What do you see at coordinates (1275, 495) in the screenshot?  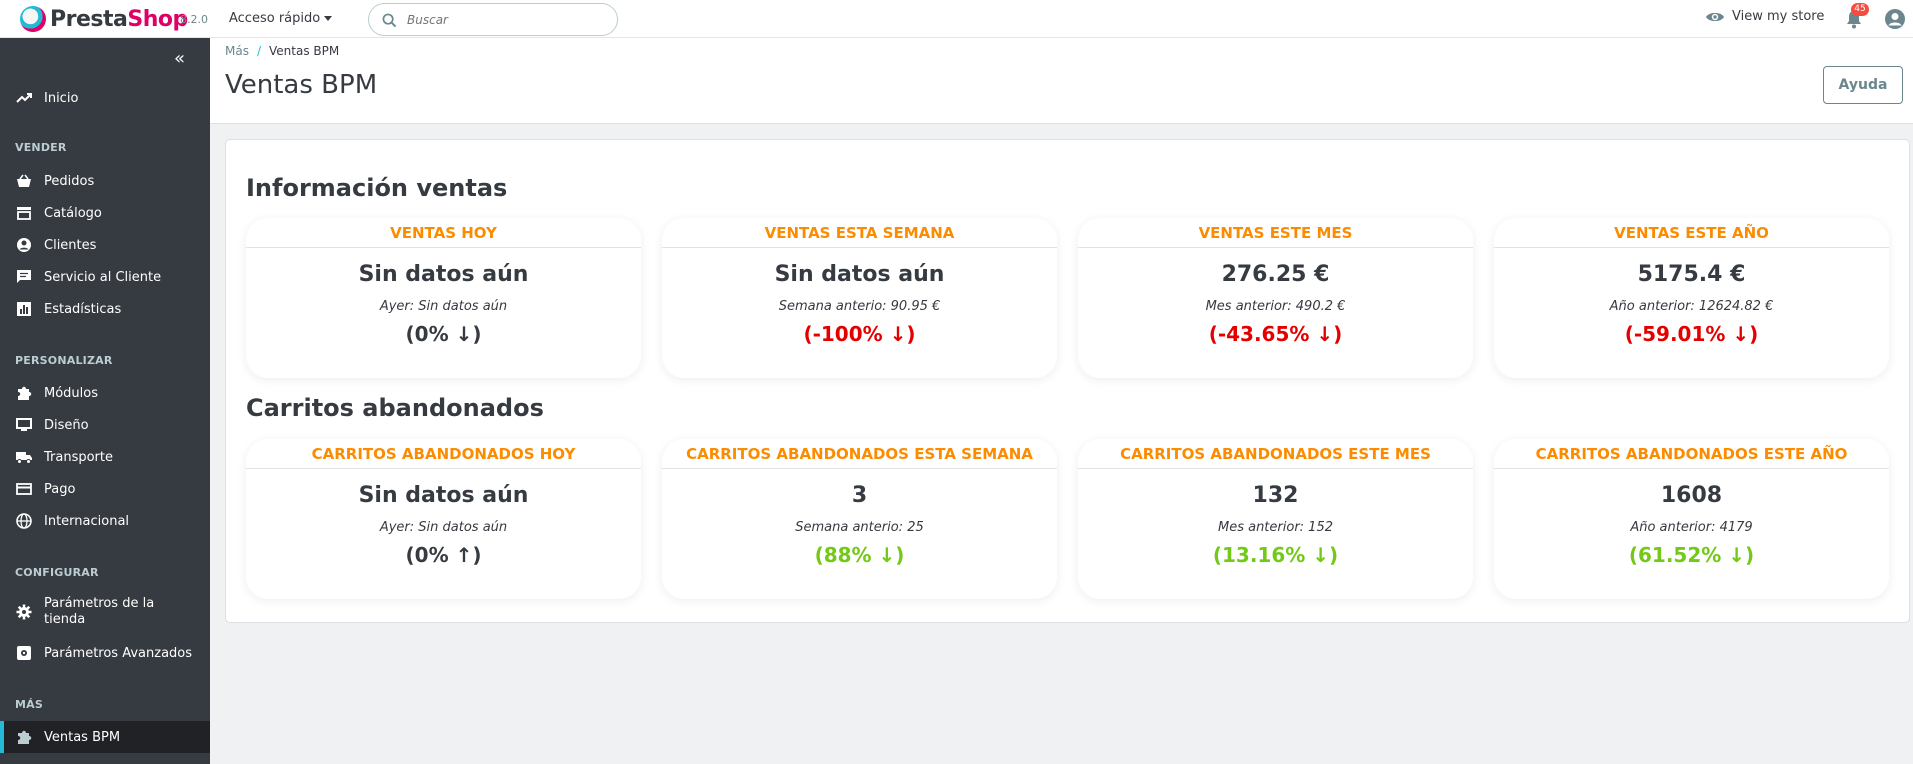 I see `card-value: 132` at bounding box center [1275, 495].